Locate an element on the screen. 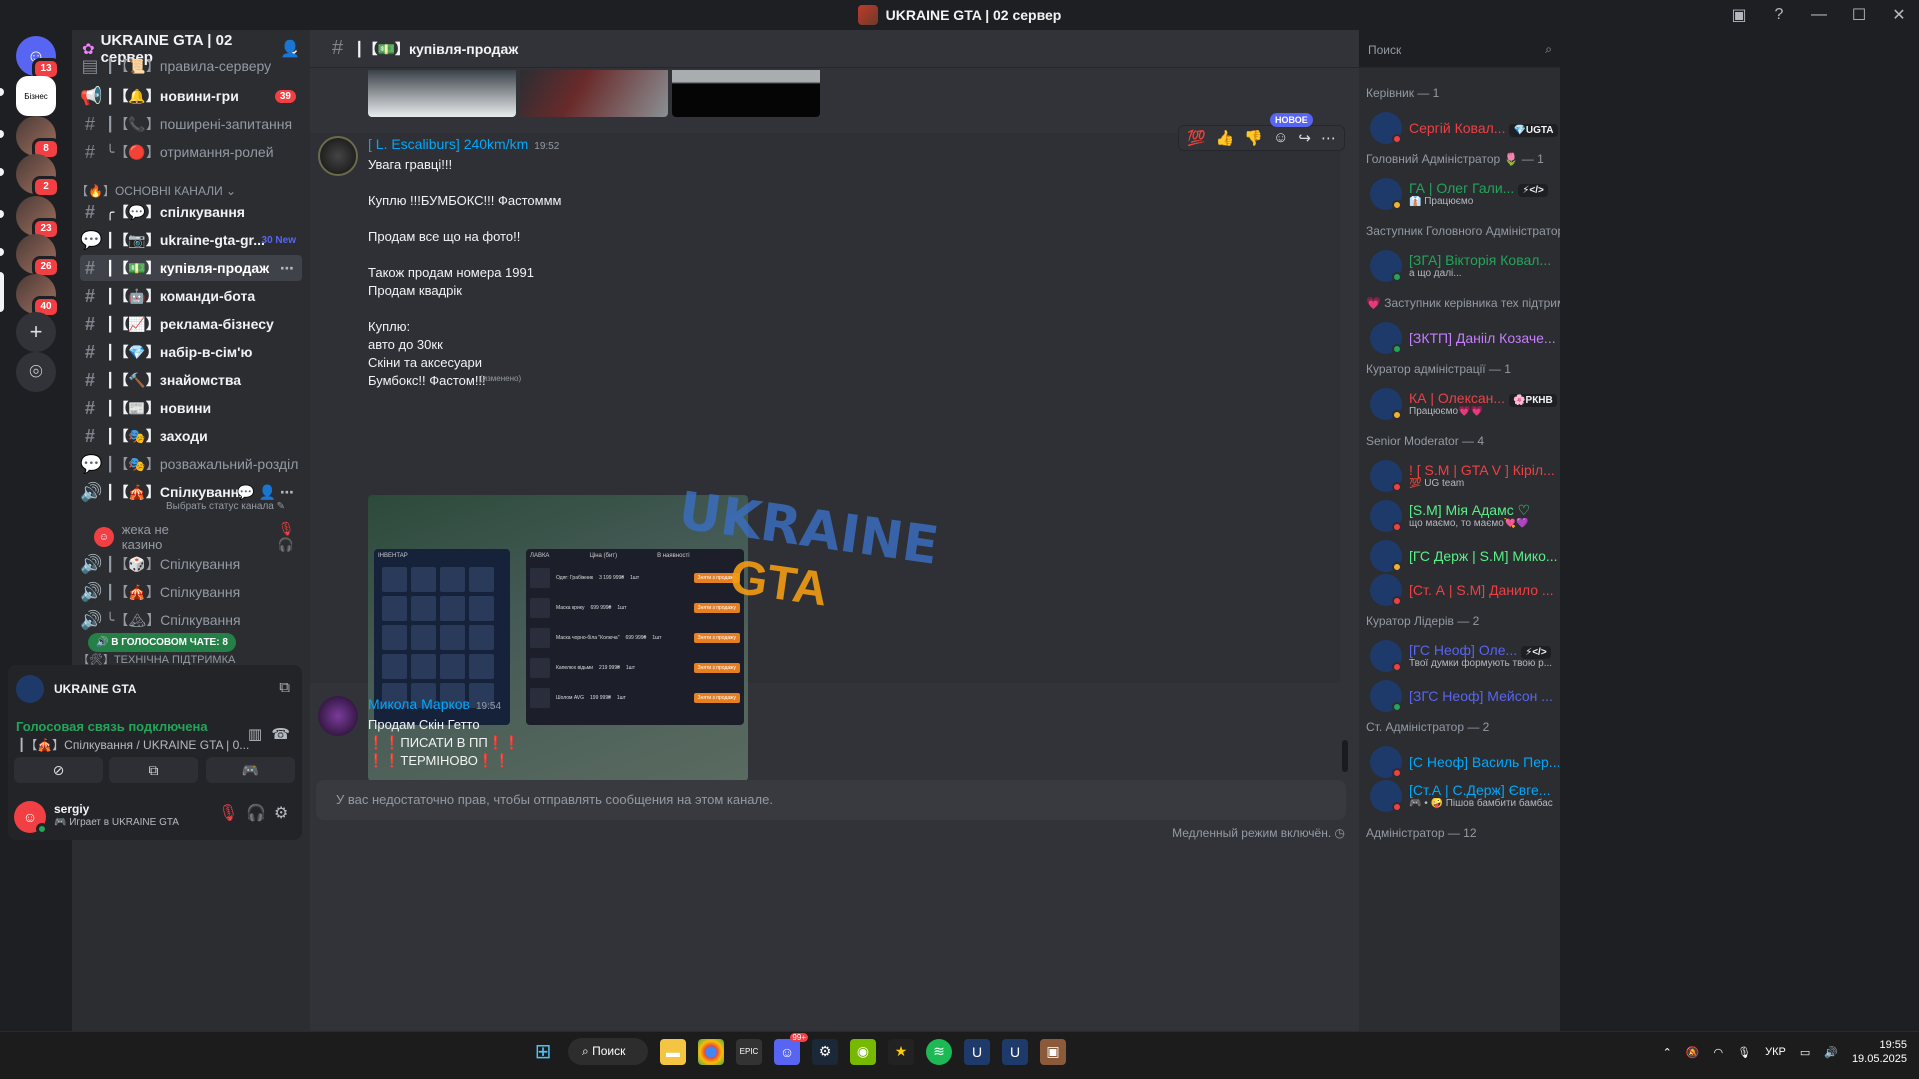 The image size is (1919, 1079). server-biznes: Бізнес is located at coordinates (36, 96).